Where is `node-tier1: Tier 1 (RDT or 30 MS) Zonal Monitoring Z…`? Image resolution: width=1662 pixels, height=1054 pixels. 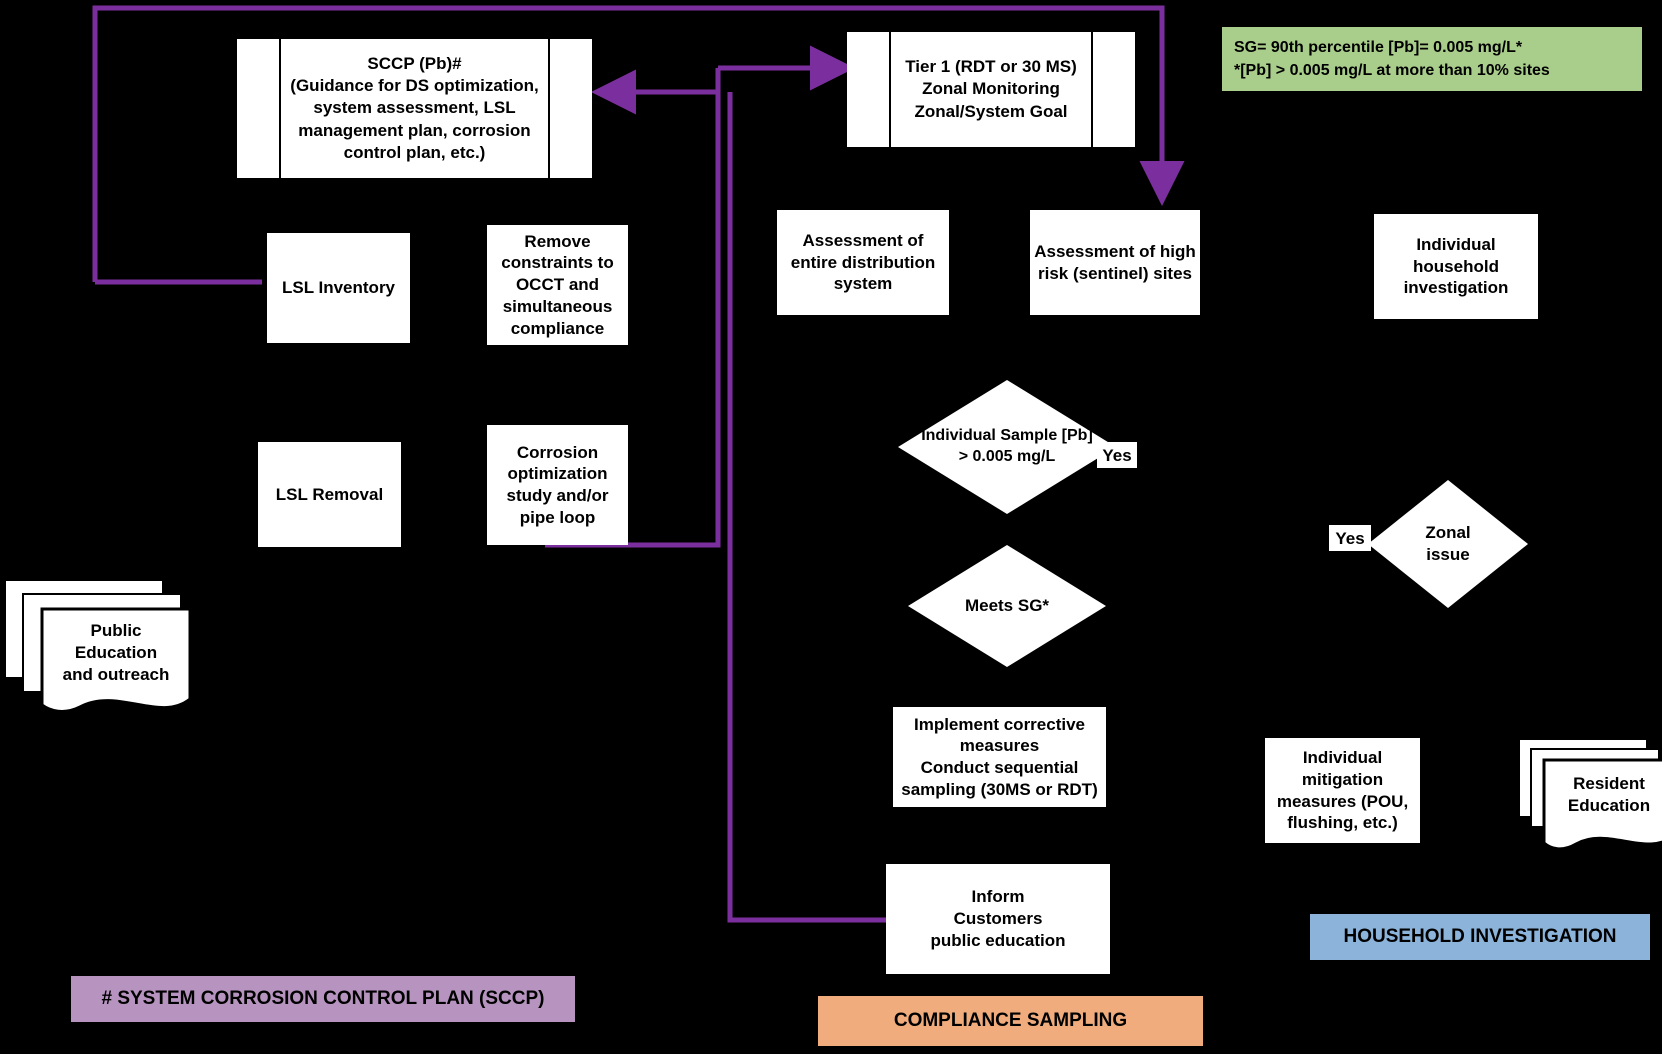 node-tier1: Tier 1 (RDT or 30 MS) Zonal Monitoring Z… is located at coordinates (991, 89).